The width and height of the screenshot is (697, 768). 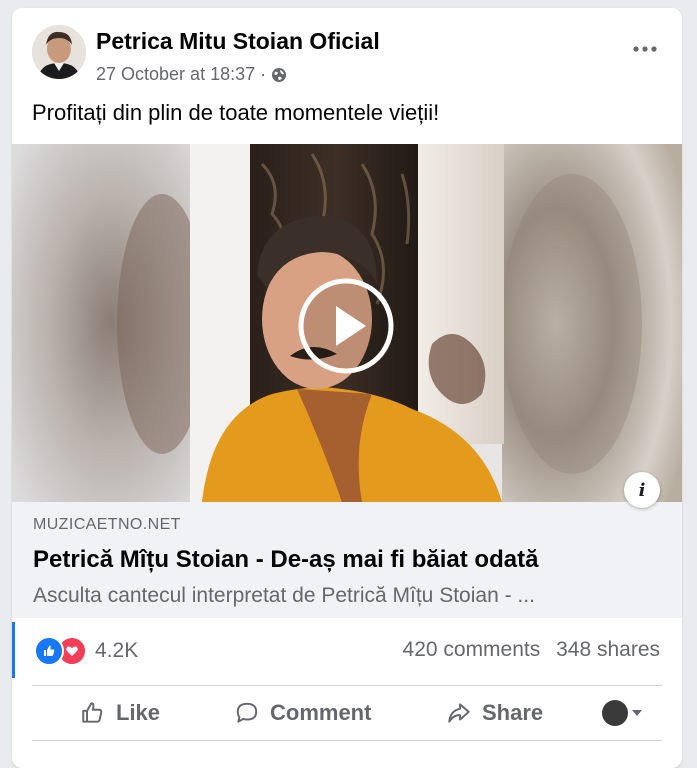 What do you see at coordinates (645, 49) in the screenshot?
I see `more-options-icon` at bounding box center [645, 49].